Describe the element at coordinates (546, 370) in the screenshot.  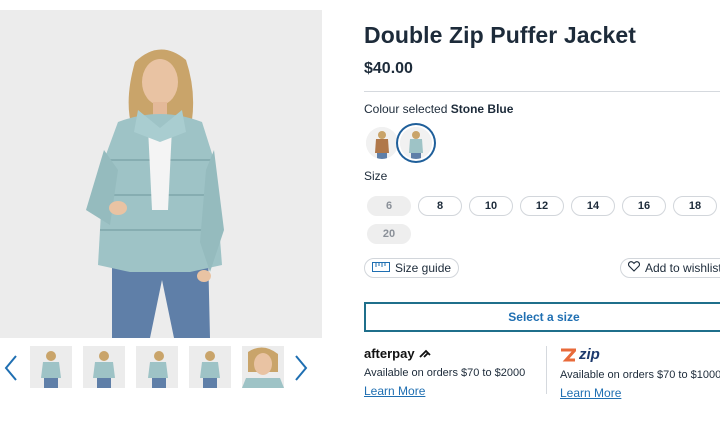
I see `payments-divider` at that location.